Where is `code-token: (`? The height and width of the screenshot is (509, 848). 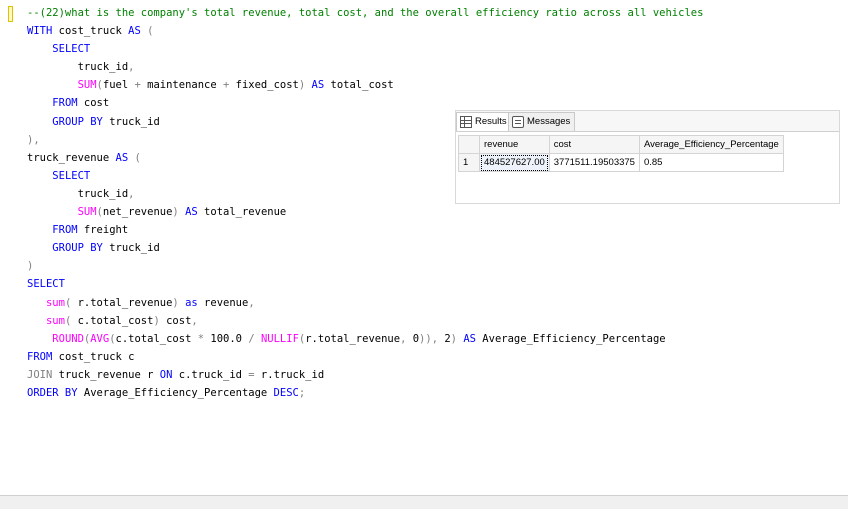
code-token: ( is located at coordinates (147, 31).